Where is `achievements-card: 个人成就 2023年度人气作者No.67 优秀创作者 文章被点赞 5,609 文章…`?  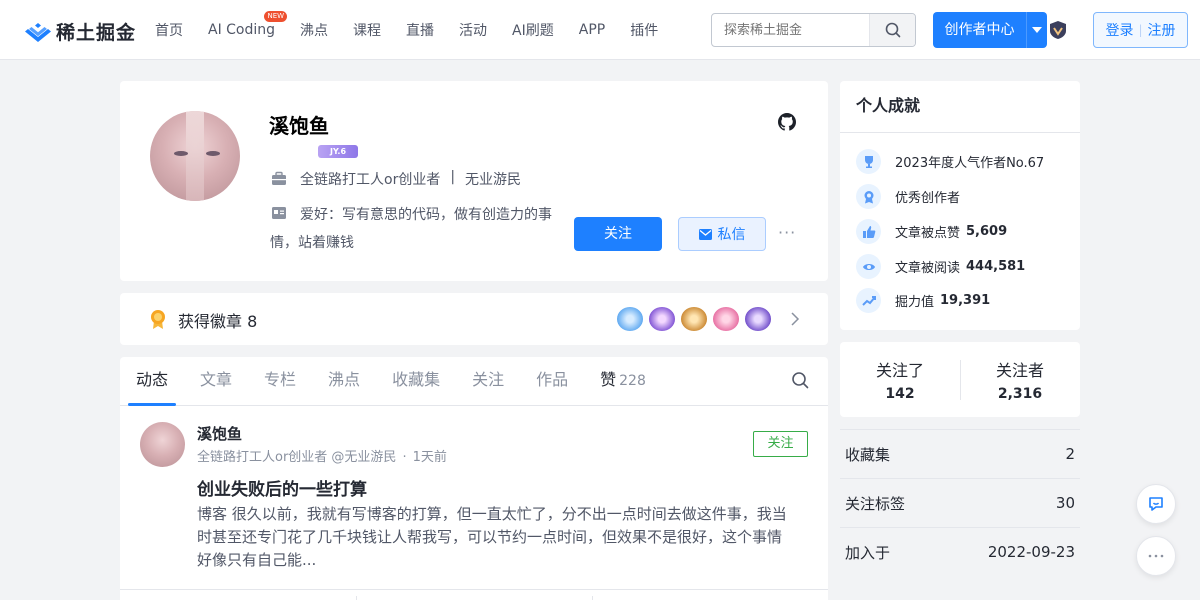 achievements-card: 个人成就 2023年度人气作者No.67 优秀创作者 文章被点赞 5,609 文章… is located at coordinates (960, 205).